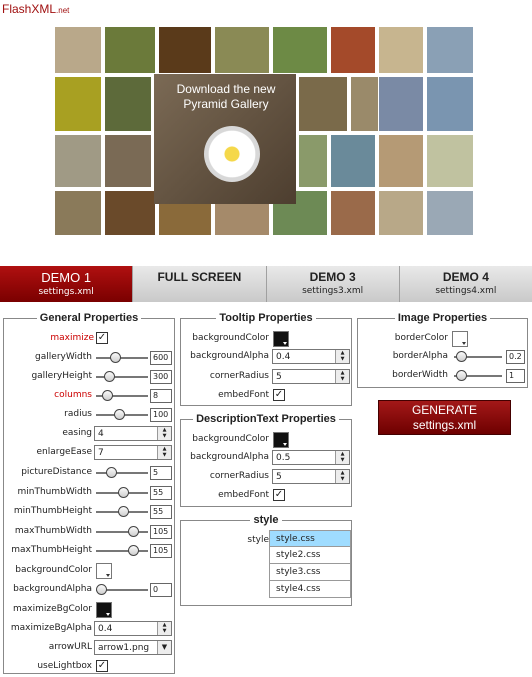  What do you see at coordinates (122, 590) in the screenshot?
I see `background-alpha-slider` at bounding box center [122, 590].